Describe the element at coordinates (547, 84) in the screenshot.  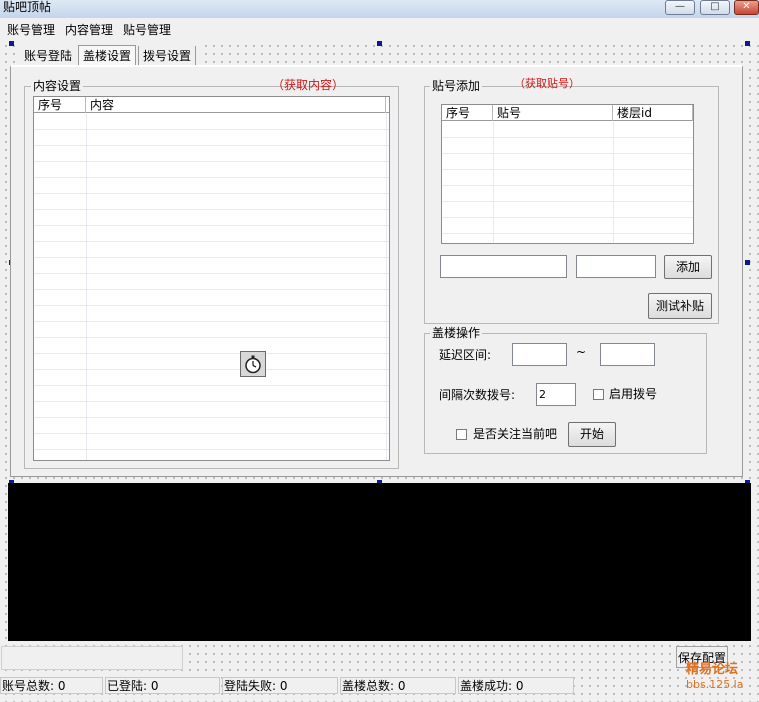
I see `fetch-post-link: （获取贴号）` at that location.